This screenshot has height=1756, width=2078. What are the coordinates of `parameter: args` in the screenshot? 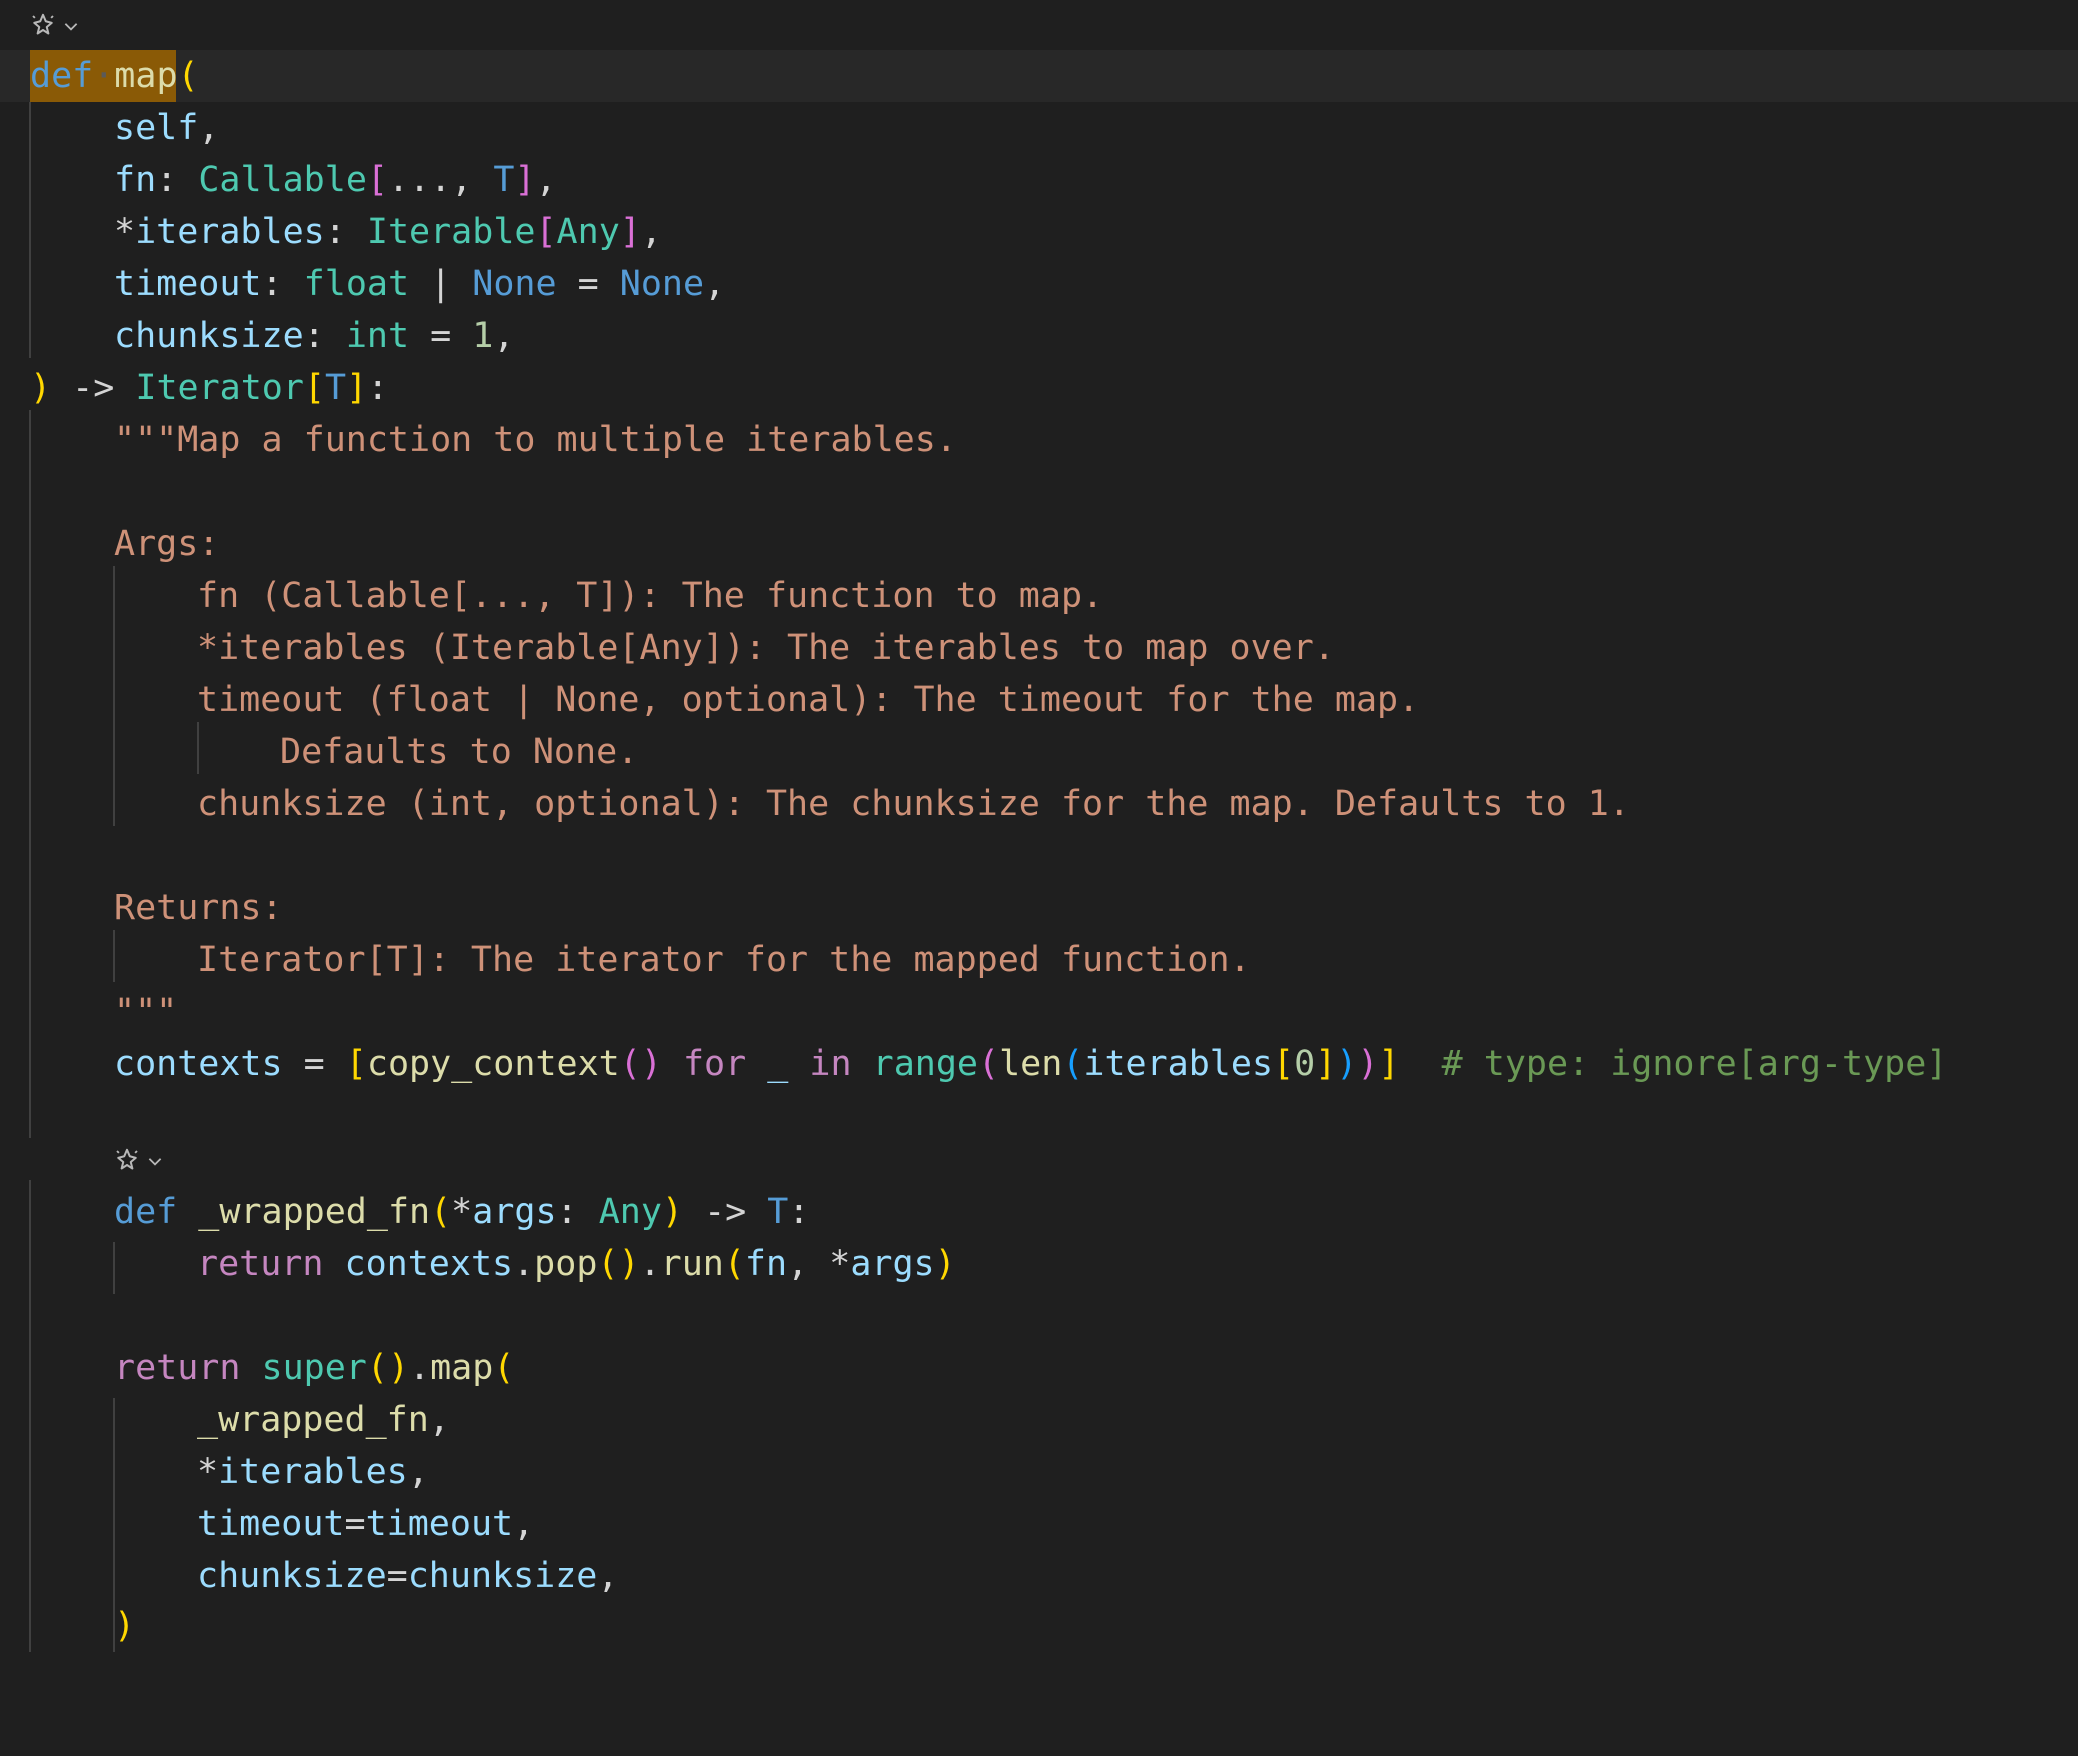 It's located at (514, 1212).